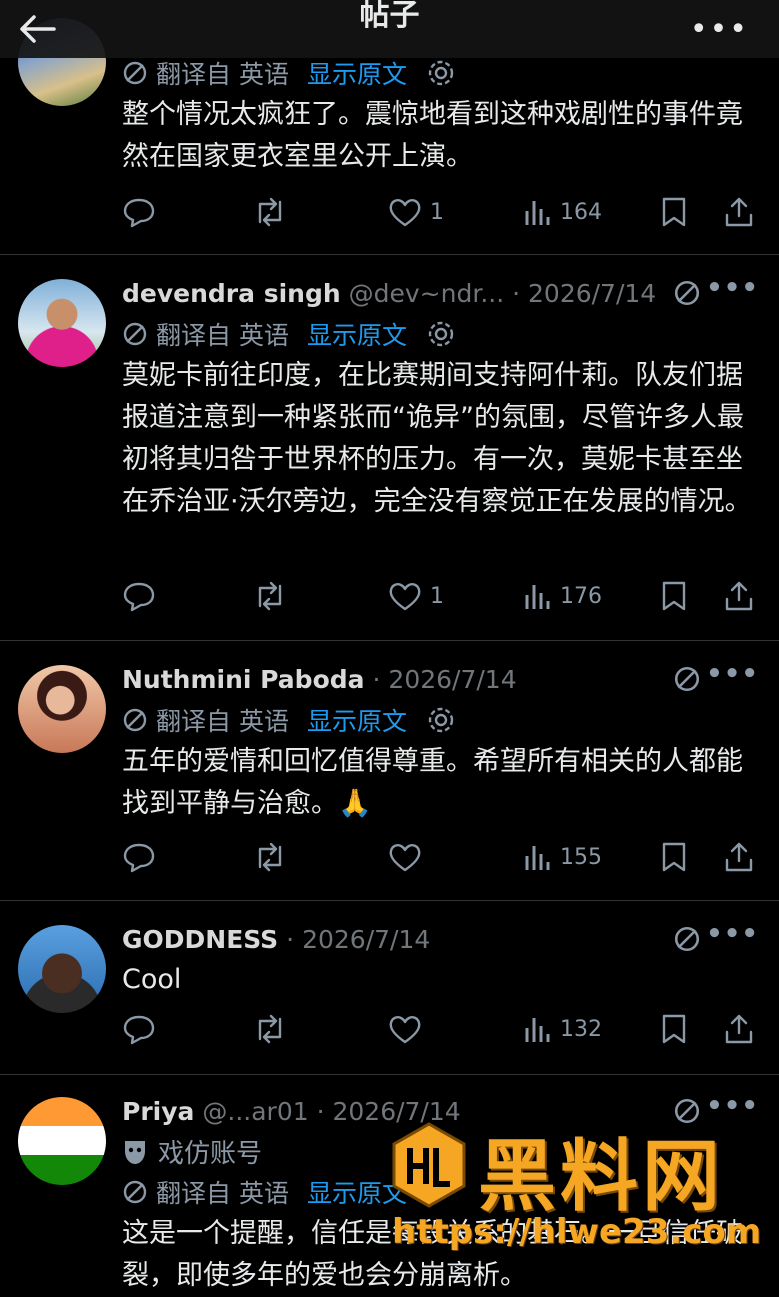 The width and height of the screenshot is (779, 1297). I want to click on author-row: GODDNESS · 2026/7/14 •••, so click(440, 942).